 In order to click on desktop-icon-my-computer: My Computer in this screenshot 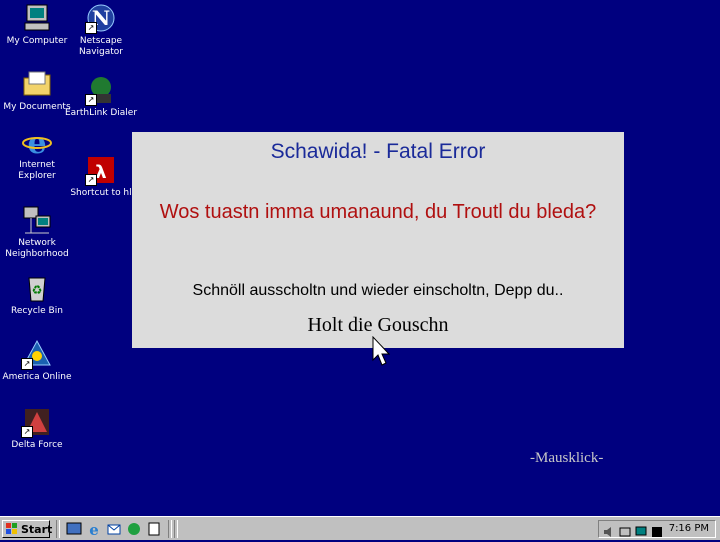, I will do `click(37, 24)`.